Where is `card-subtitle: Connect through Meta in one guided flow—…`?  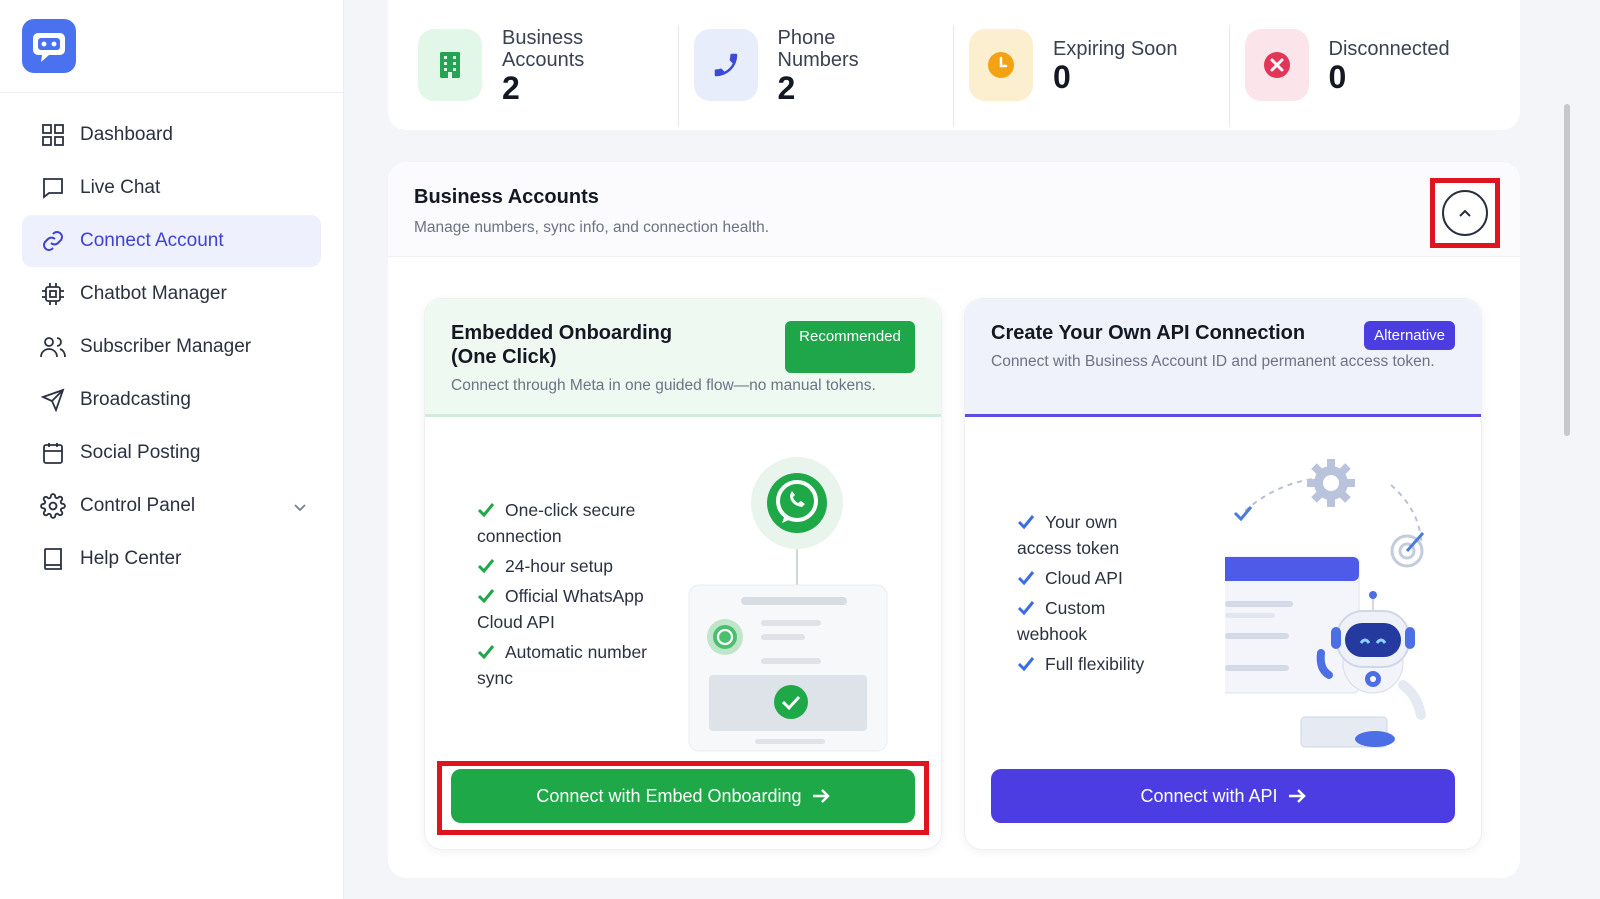 card-subtitle: Connect through Meta in one guided flow—… is located at coordinates (663, 385).